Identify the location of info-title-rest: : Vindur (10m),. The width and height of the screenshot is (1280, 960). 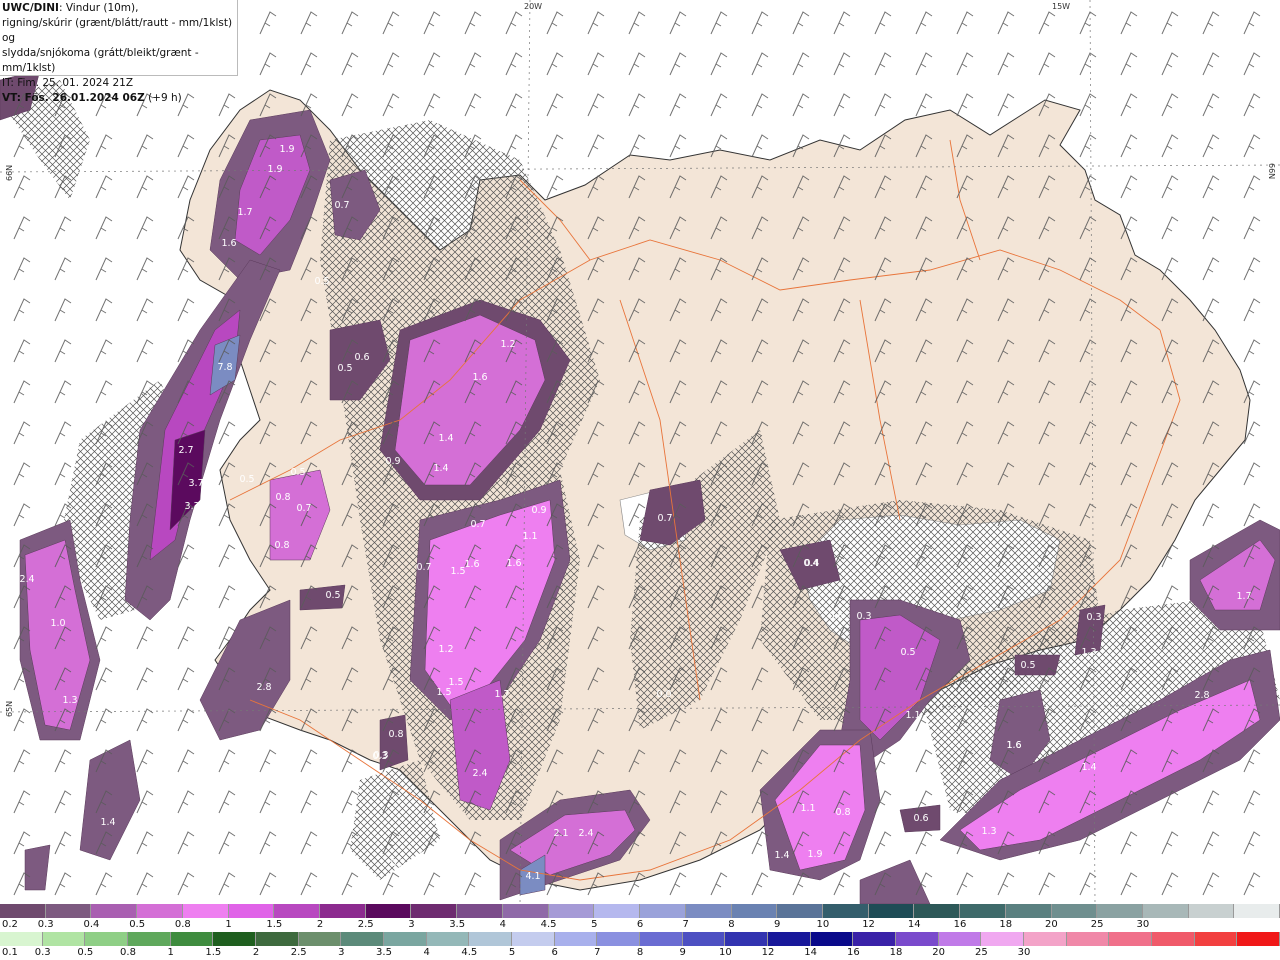
(98, 8).